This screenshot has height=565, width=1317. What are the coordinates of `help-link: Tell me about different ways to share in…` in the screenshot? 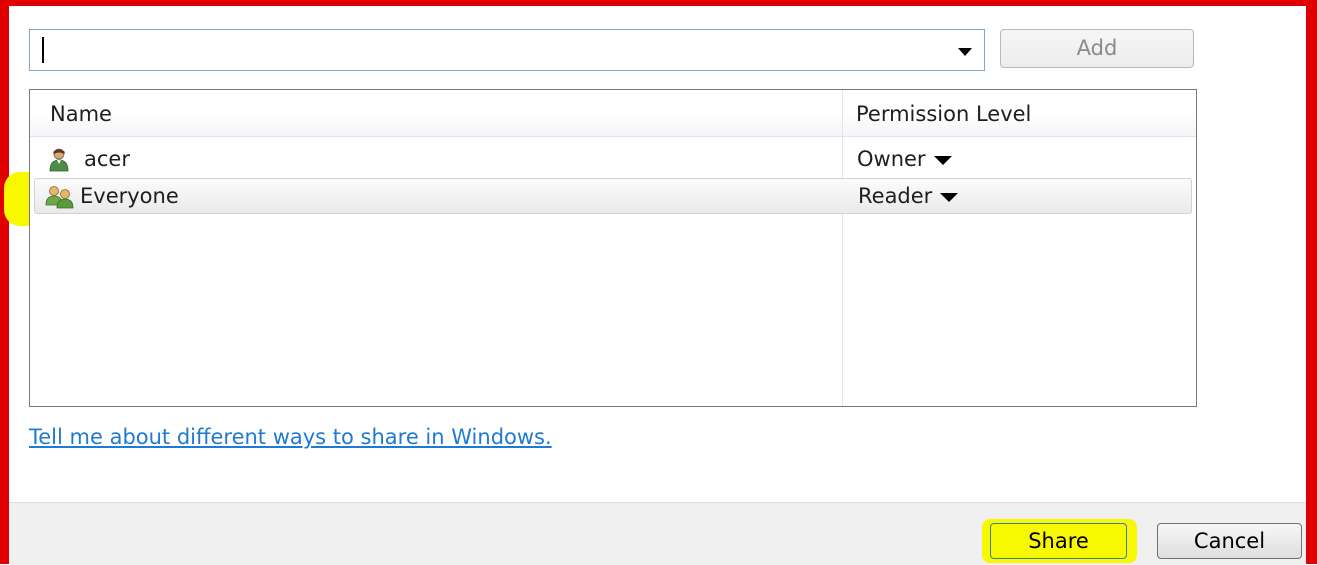 It's located at (290, 437).